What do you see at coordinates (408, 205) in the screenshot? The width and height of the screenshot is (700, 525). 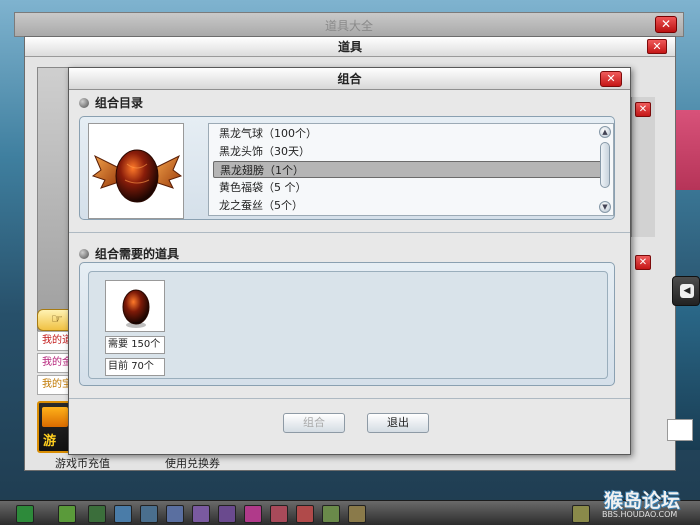 I see `catalog-item: 龙之蚕丝（5个）` at bounding box center [408, 205].